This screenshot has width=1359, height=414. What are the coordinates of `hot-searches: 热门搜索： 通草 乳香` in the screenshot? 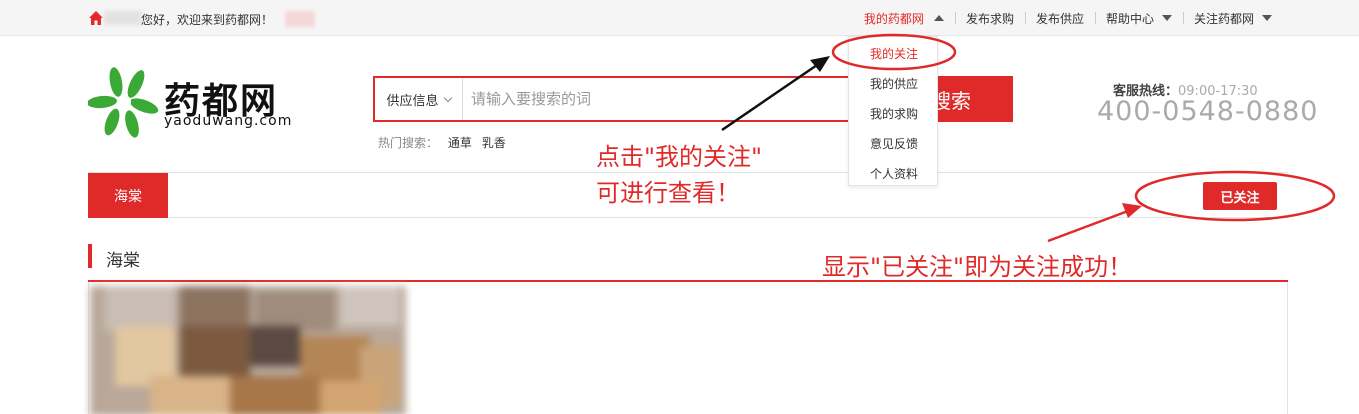 It's located at (442, 142).